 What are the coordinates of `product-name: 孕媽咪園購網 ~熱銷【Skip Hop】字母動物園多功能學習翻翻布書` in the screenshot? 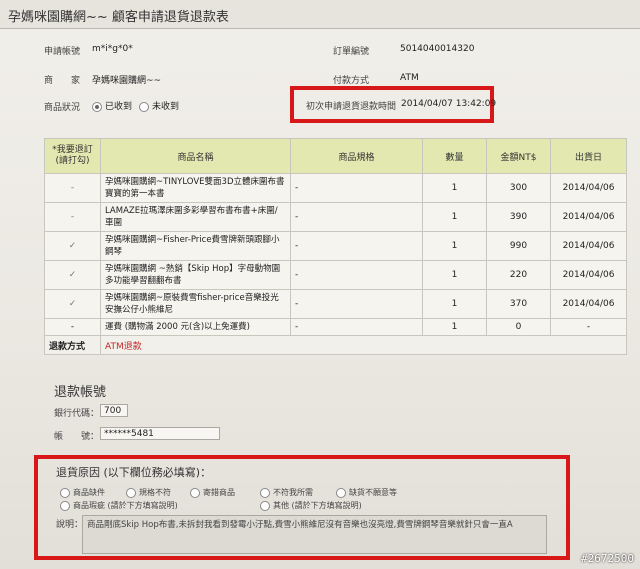 It's located at (195, 275).